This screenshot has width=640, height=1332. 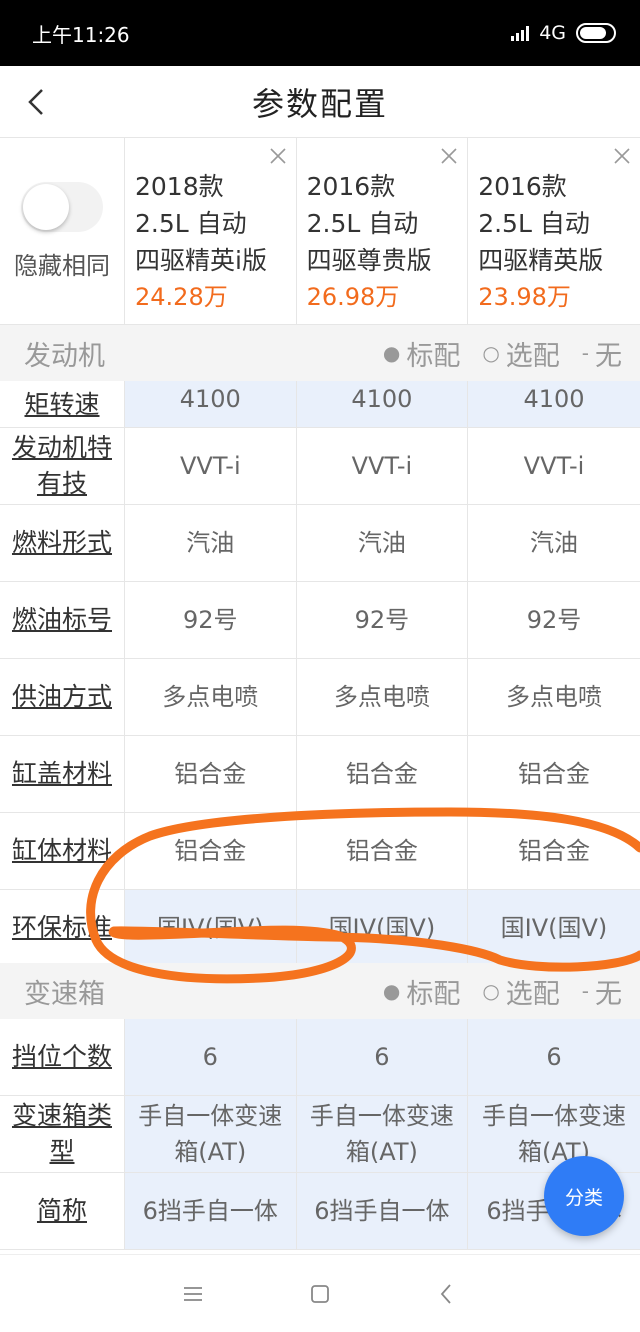 What do you see at coordinates (62, 774) in the screenshot?
I see `row-label: 缸盖材料` at bounding box center [62, 774].